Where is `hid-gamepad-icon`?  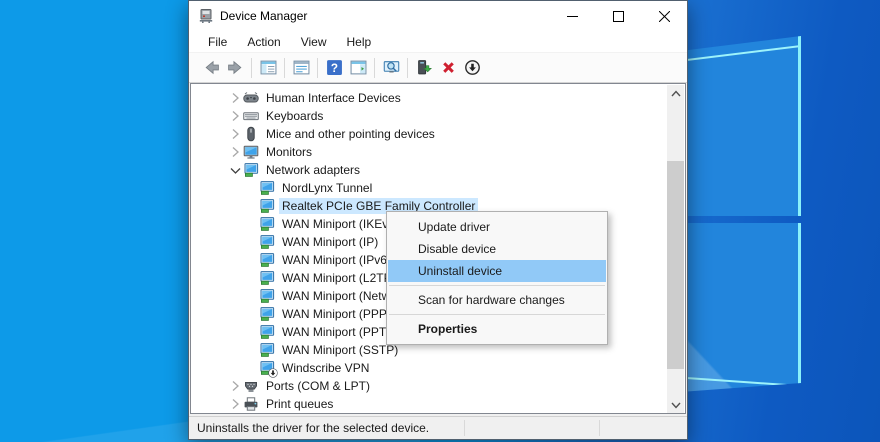 hid-gamepad-icon is located at coordinates (251, 98).